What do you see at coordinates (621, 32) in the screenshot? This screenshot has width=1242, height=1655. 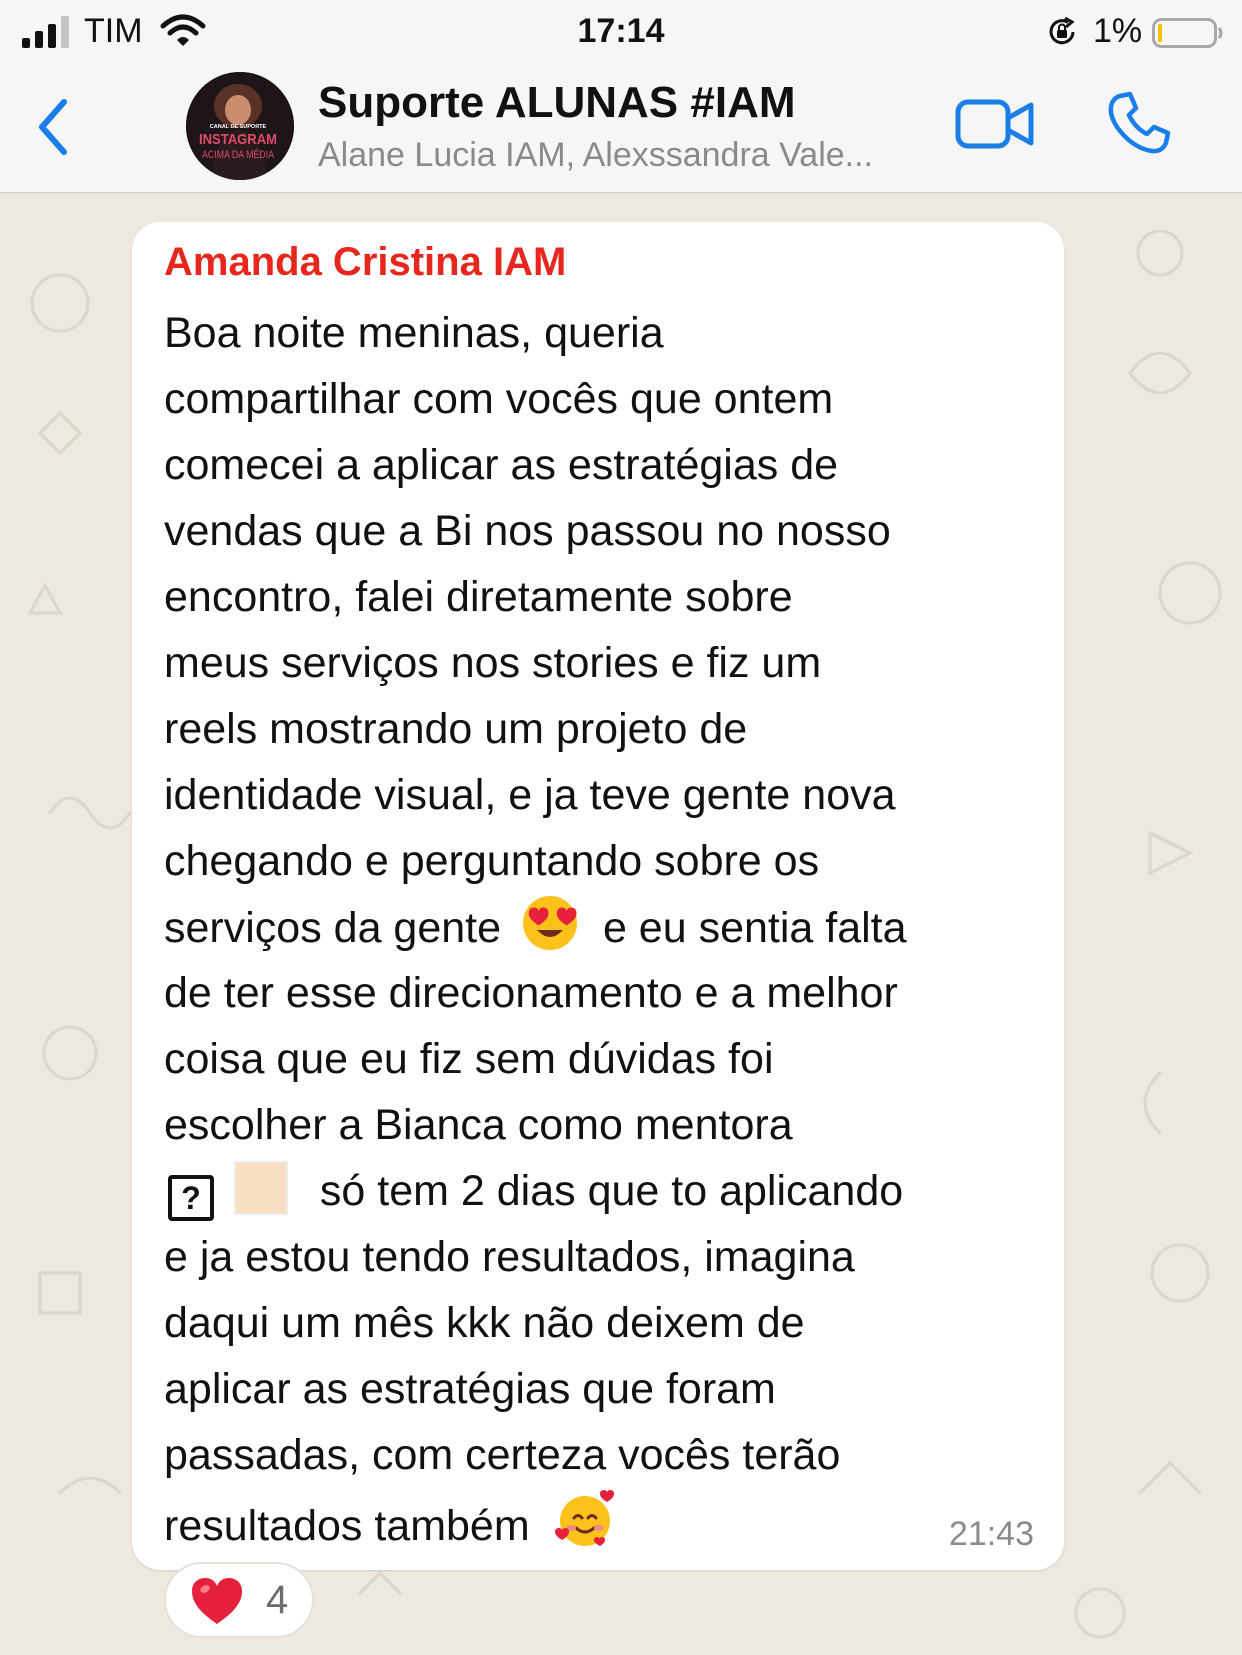 I see `status-bar: TIM 17:14 1%` at bounding box center [621, 32].